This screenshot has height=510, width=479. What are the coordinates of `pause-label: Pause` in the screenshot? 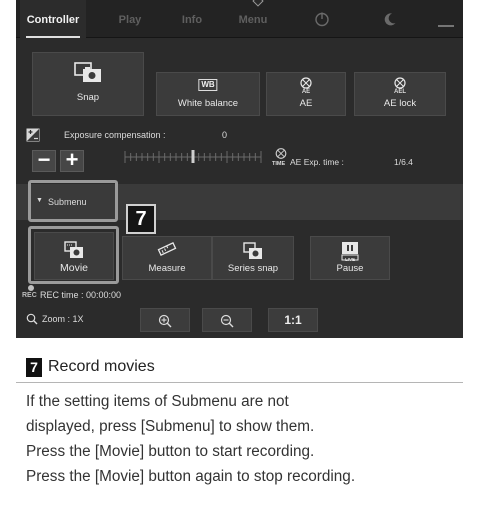 It's located at (350, 268).